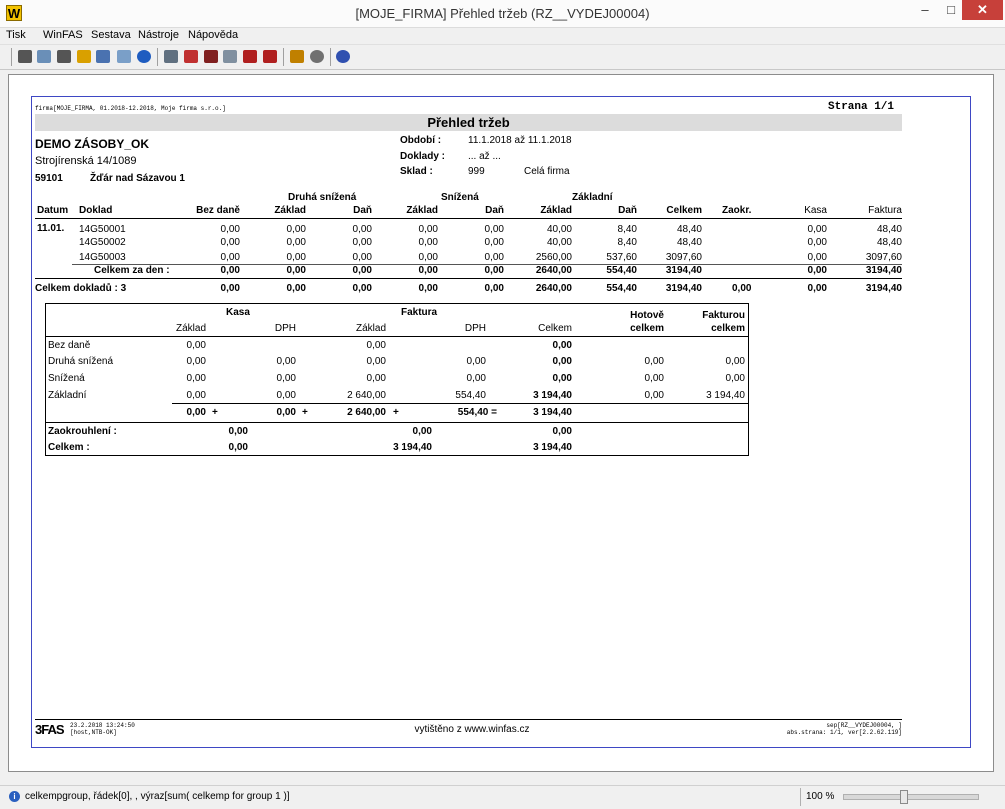 Image resolution: width=1005 pixels, height=809 pixels. I want to click on cell: 8,40, so click(627, 242).